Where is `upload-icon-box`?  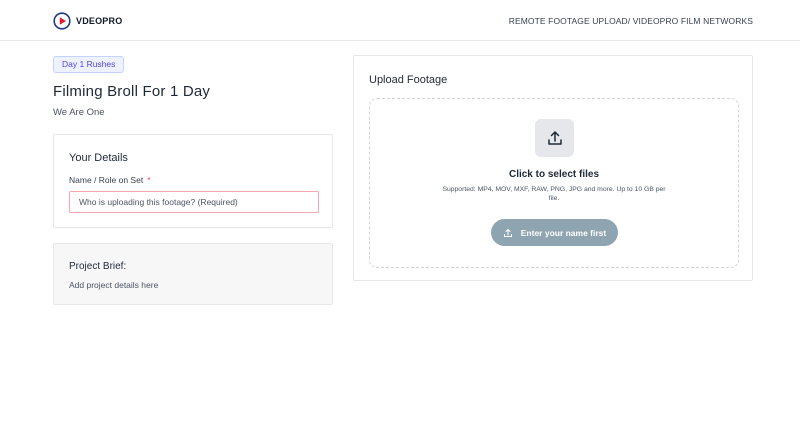
upload-icon-box is located at coordinates (554, 138).